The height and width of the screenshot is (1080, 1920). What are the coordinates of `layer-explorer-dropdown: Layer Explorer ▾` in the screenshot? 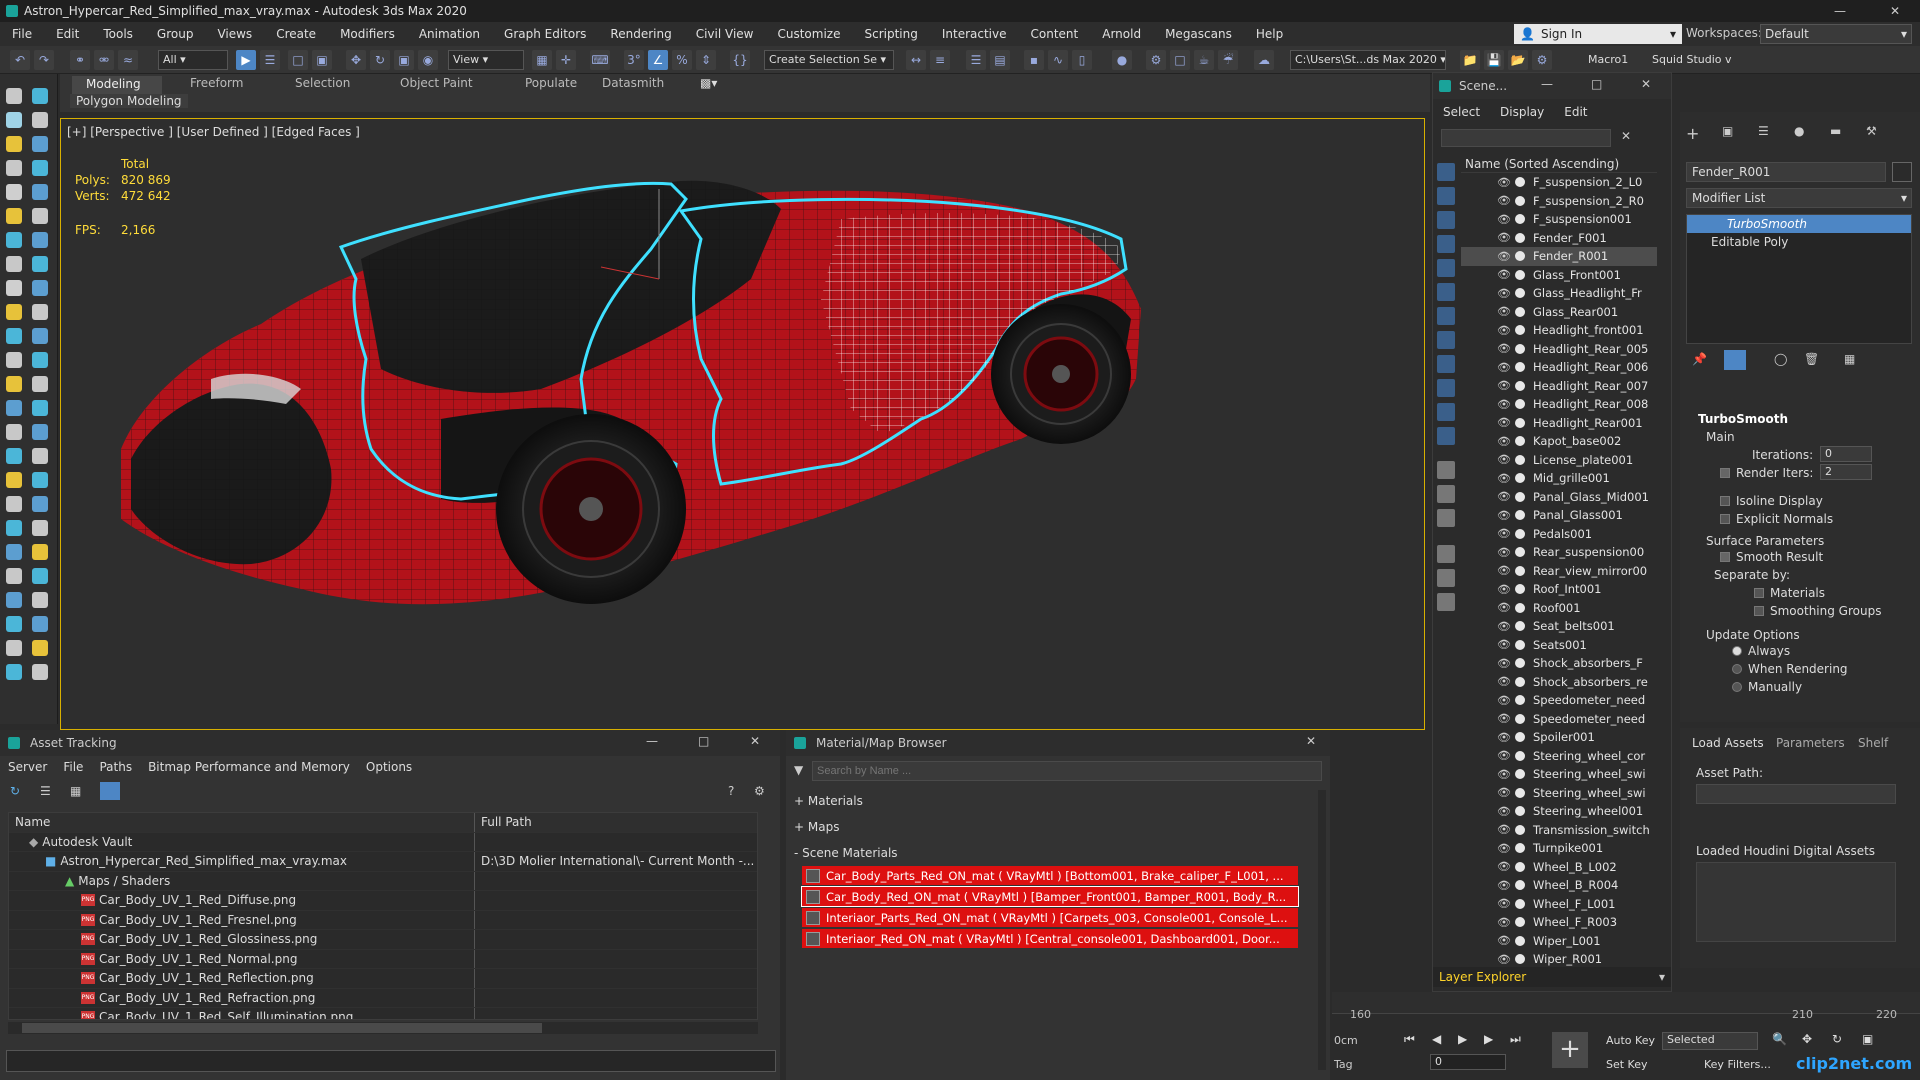 It's located at (1552, 977).